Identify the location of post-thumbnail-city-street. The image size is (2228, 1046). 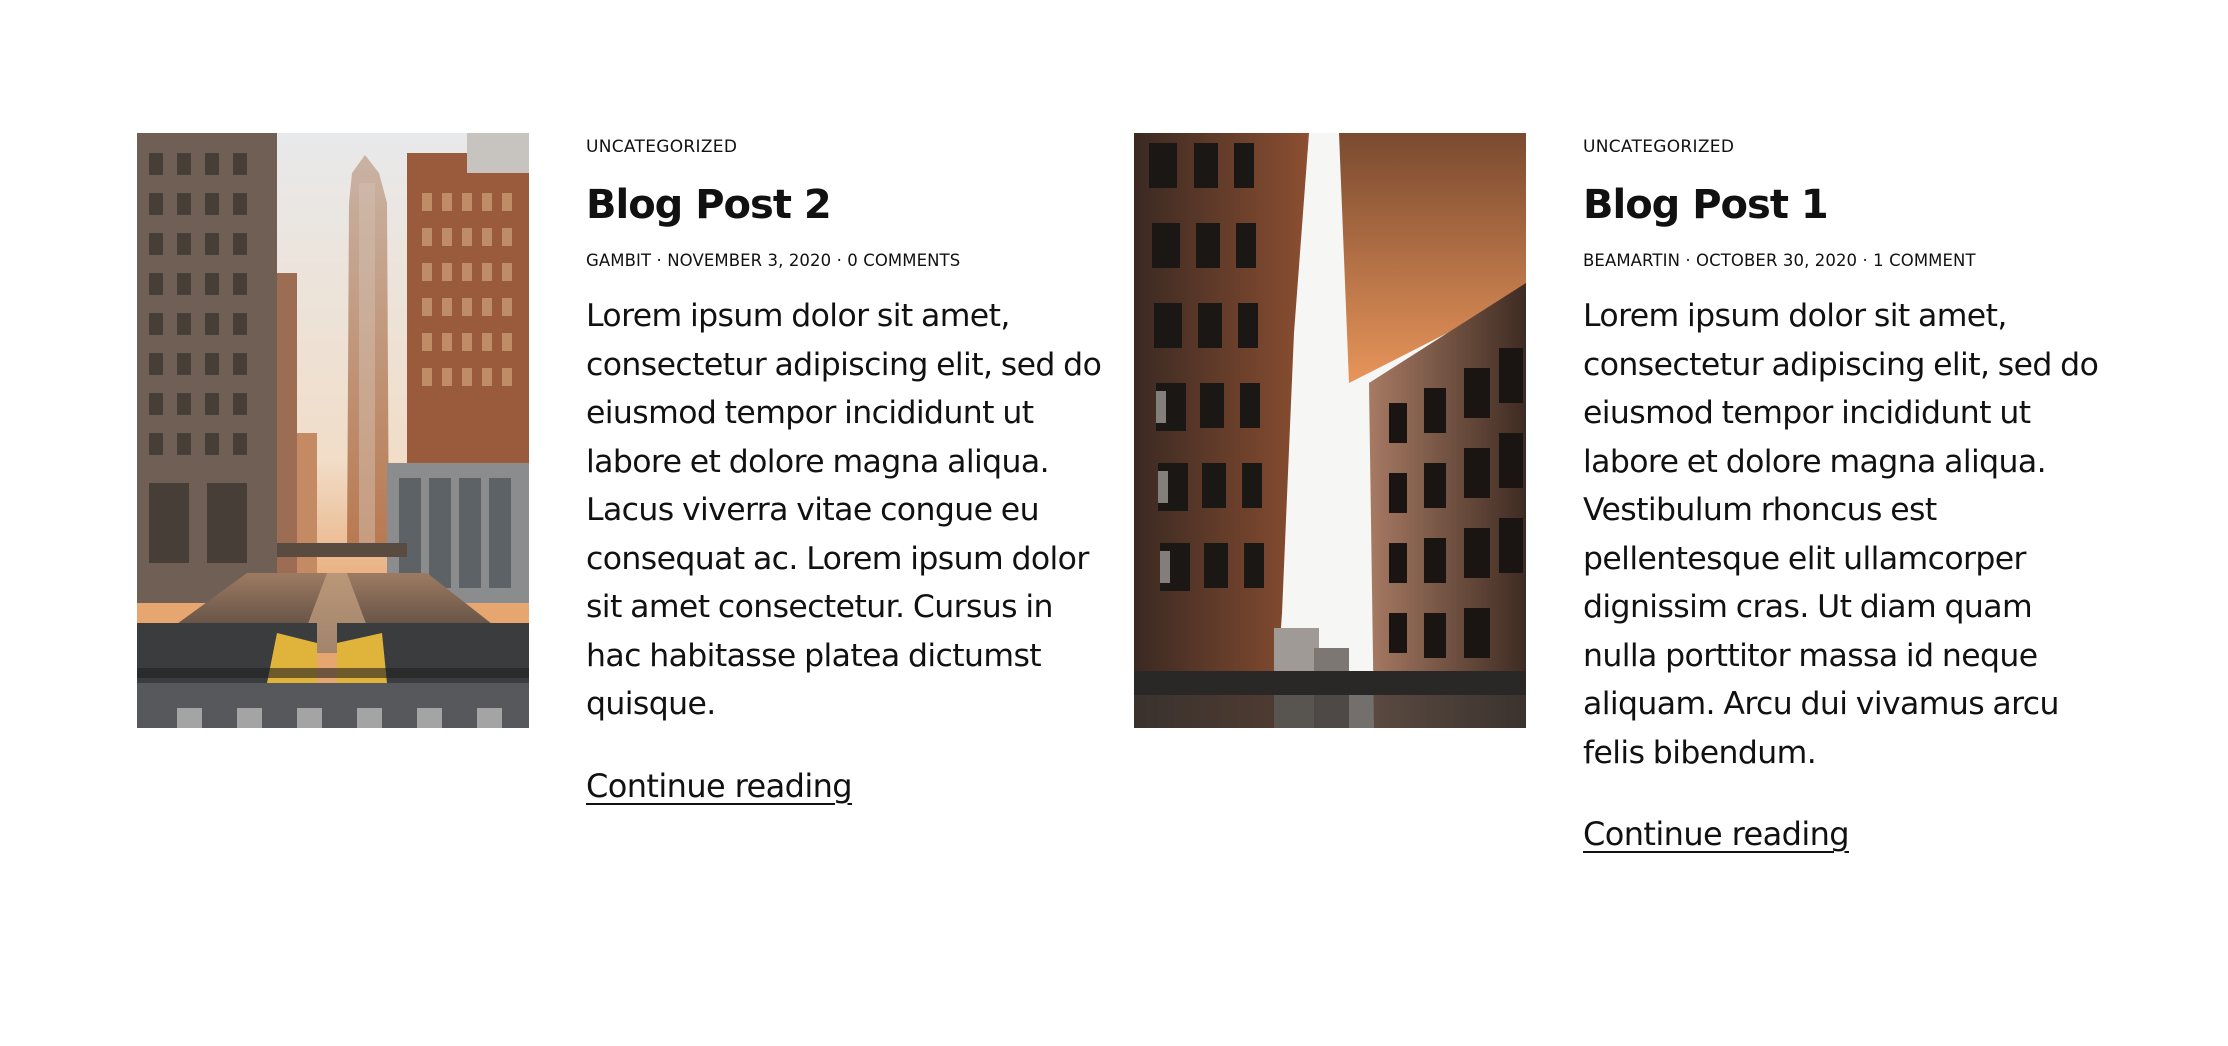
(333, 430).